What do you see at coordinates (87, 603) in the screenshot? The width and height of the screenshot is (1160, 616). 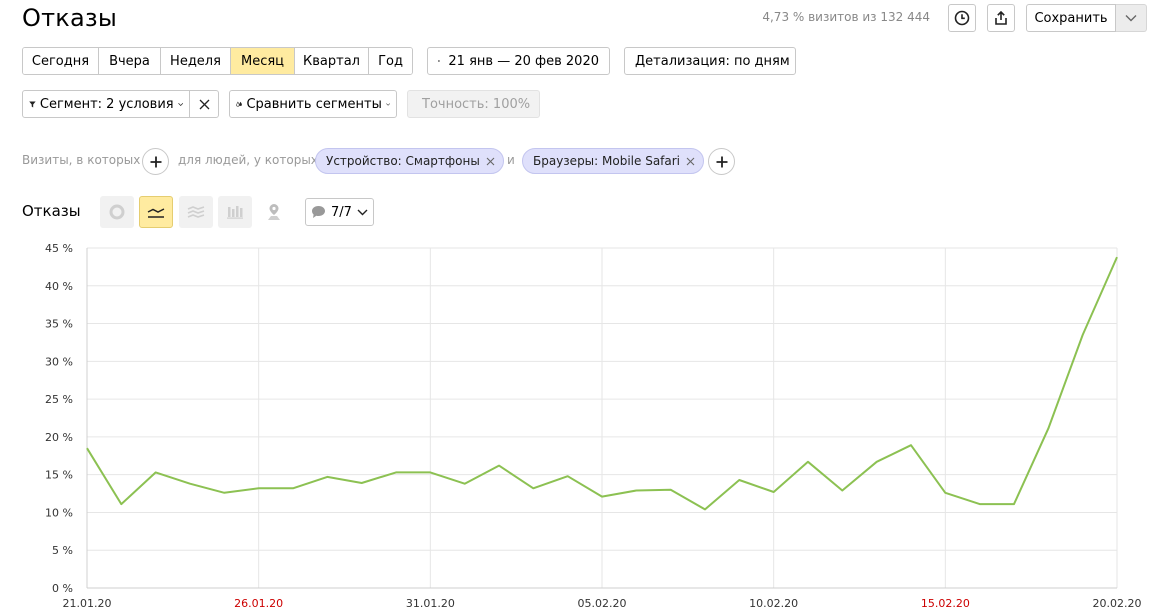 I see `x-tick-label: 21.01.20` at bounding box center [87, 603].